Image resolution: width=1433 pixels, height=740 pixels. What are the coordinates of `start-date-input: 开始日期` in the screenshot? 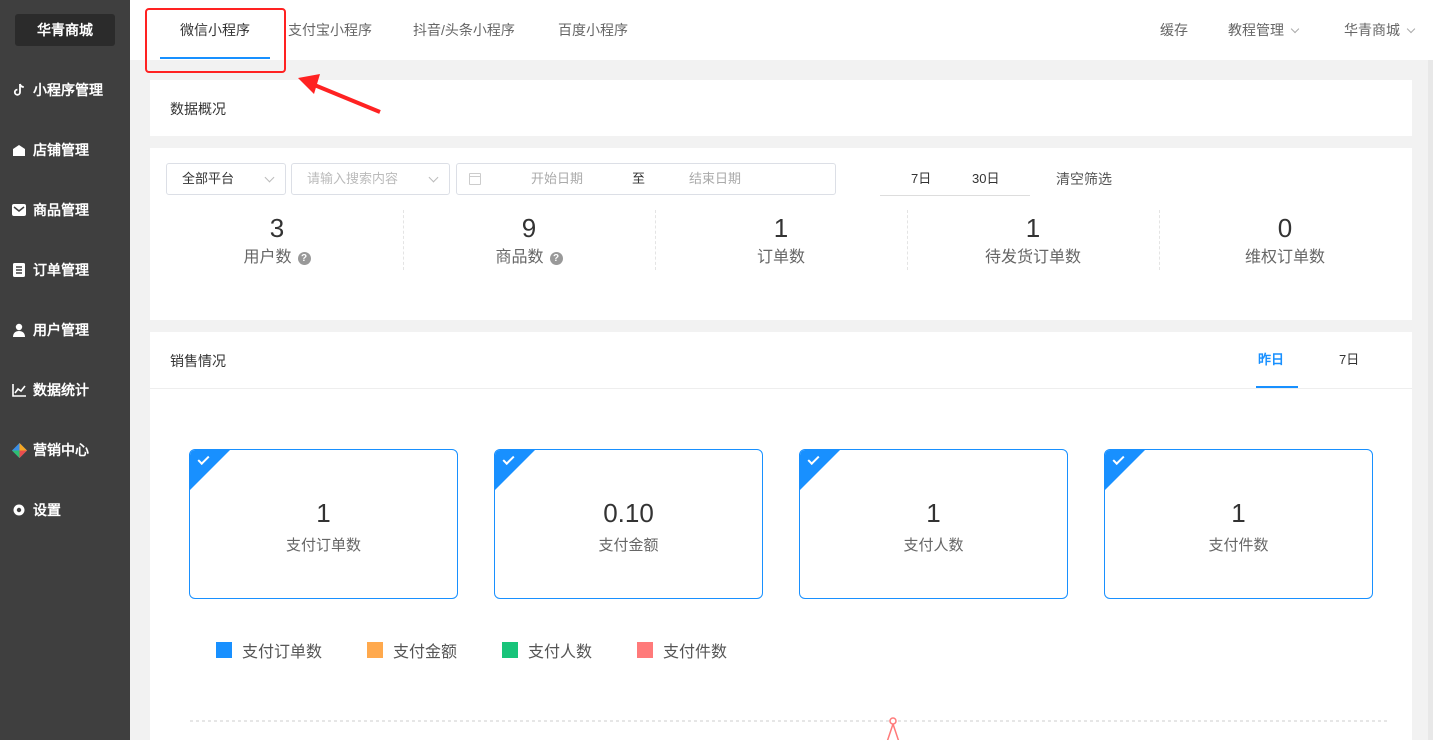 It's located at (557, 179).